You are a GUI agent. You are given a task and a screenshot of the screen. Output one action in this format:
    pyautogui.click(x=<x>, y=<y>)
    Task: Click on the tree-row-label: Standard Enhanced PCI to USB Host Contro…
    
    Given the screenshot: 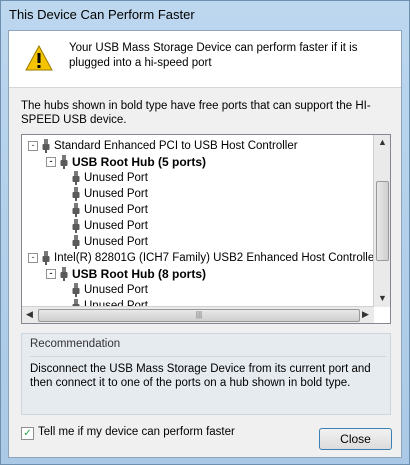 What is the action you would take?
    pyautogui.click(x=176, y=146)
    